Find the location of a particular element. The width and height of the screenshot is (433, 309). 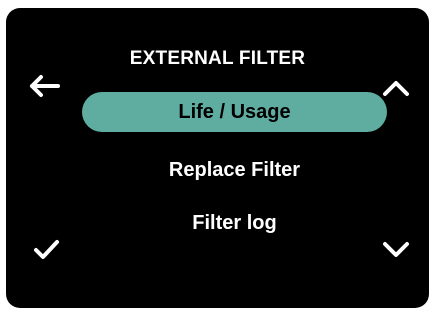

checkmark-icon is located at coordinates (46, 249).